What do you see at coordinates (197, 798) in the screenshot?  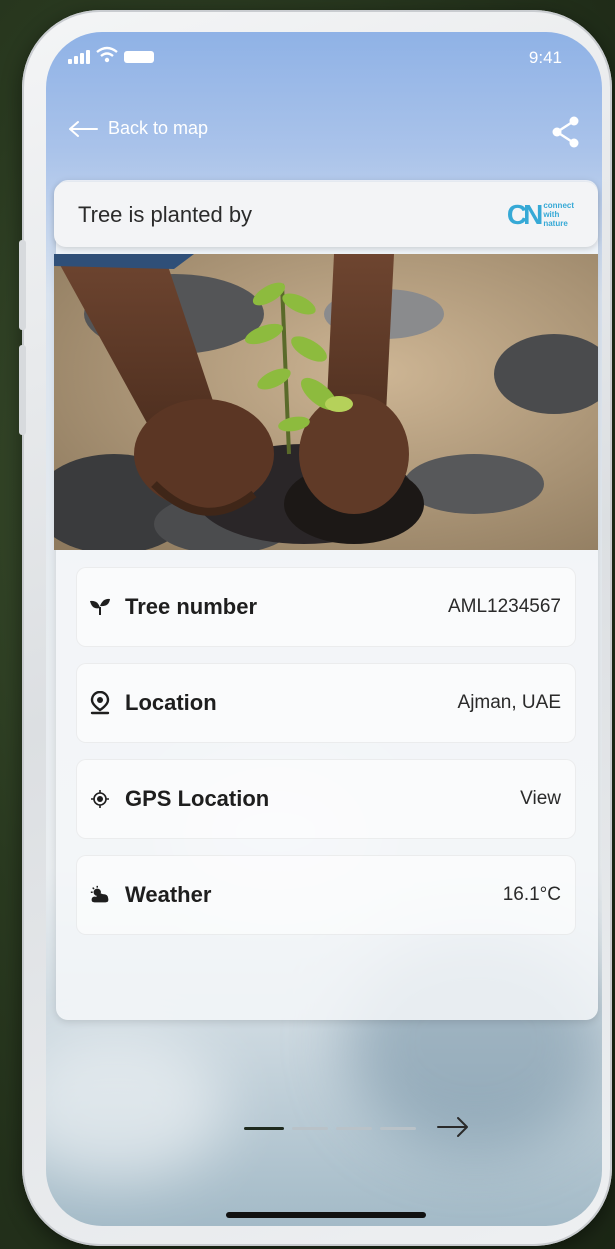 I see `detail-title: GPS Location` at bounding box center [197, 798].